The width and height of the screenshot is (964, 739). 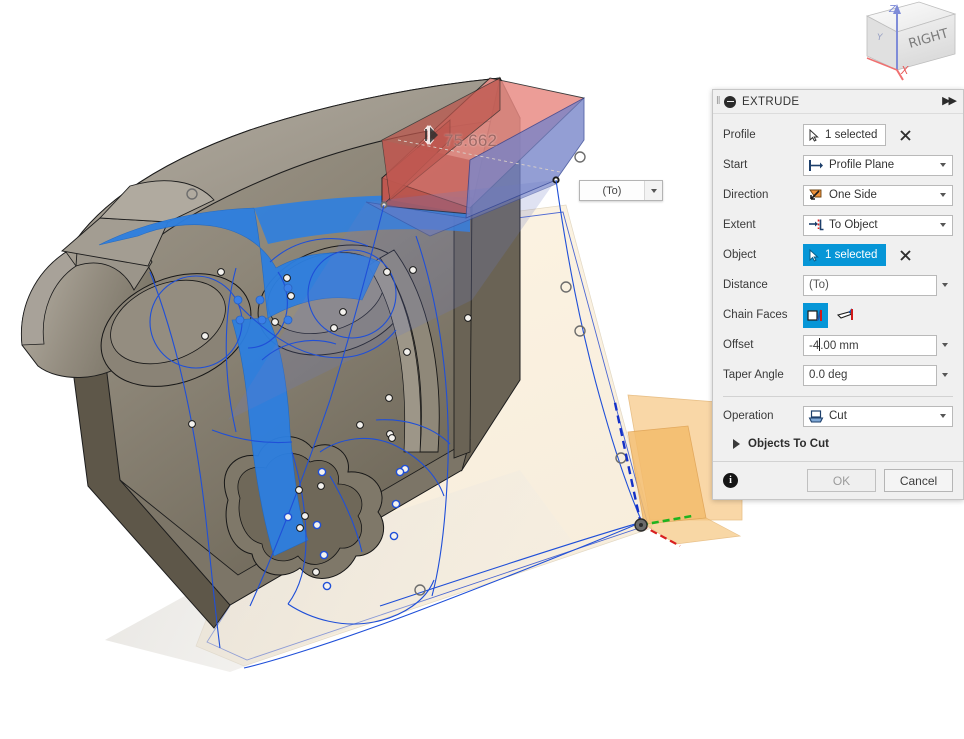 I want to click on direction-value: One Side, so click(x=853, y=195).